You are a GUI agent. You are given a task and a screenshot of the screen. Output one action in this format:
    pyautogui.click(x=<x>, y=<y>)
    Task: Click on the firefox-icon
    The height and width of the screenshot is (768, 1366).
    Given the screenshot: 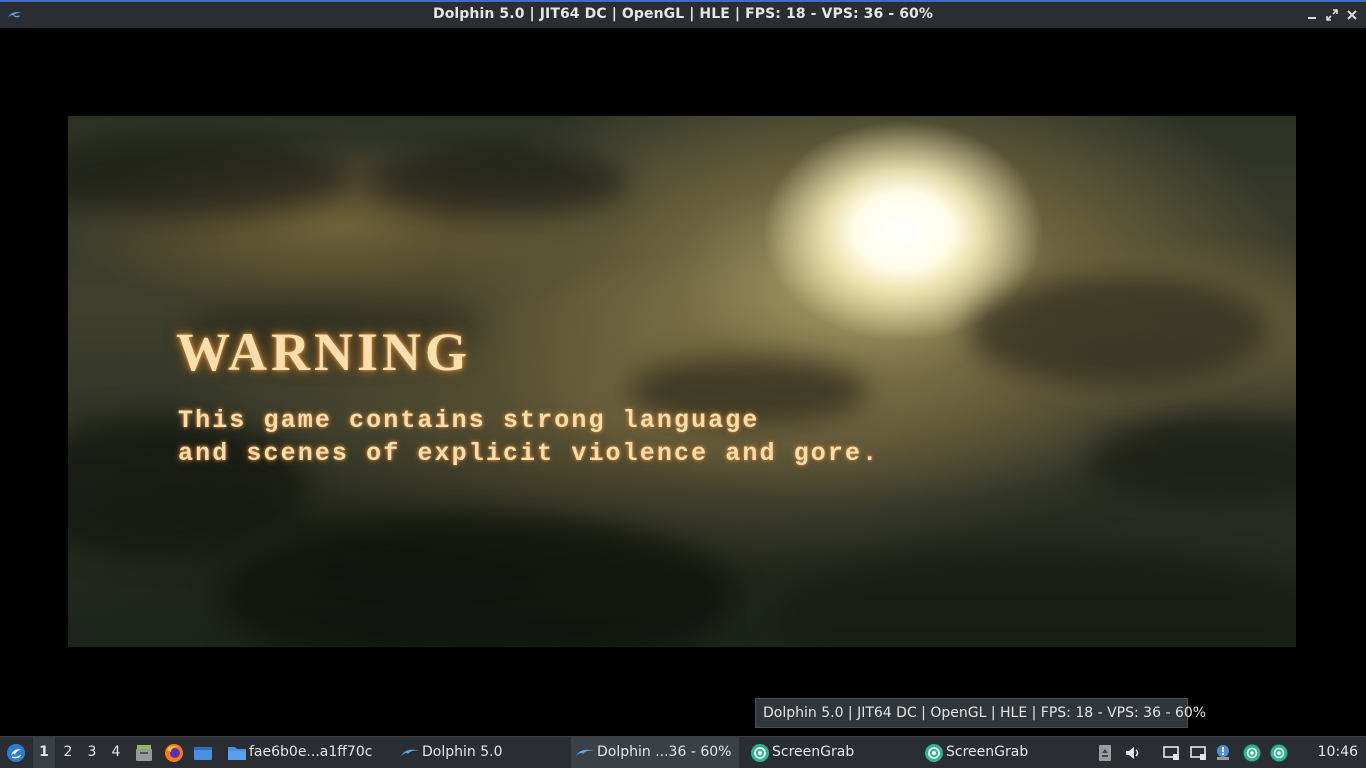 What is the action you would take?
    pyautogui.click(x=174, y=753)
    